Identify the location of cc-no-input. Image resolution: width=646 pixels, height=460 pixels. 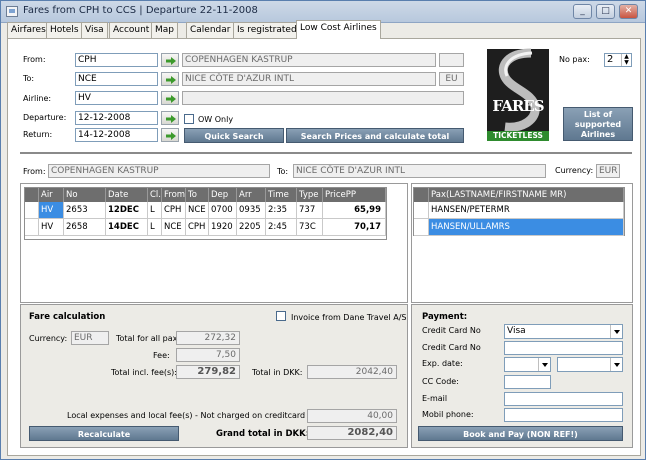
(563, 348).